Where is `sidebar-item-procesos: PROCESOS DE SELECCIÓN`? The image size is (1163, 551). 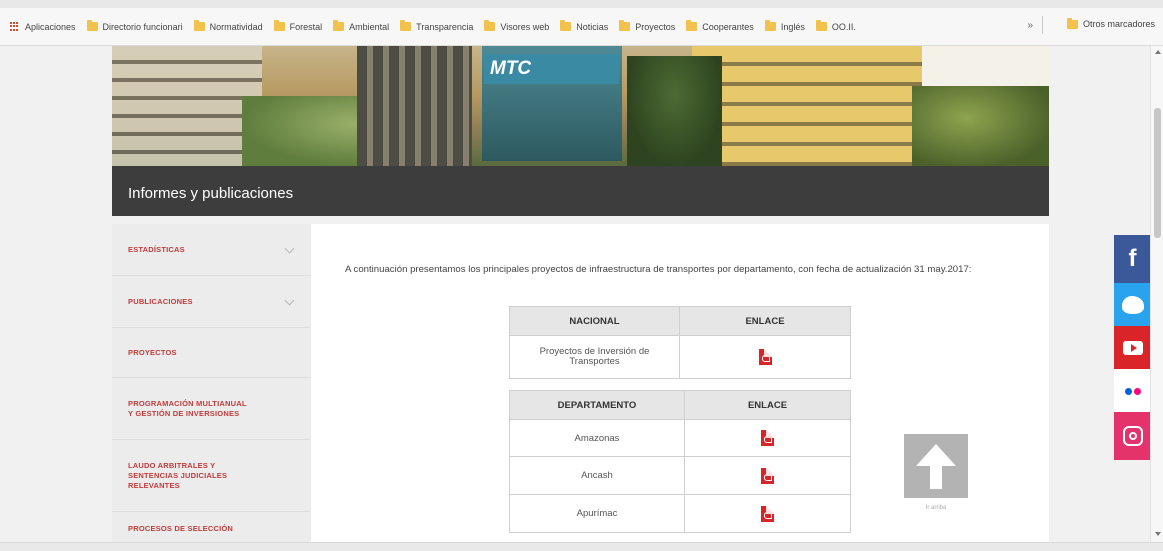 sidebar-item-procesos: PROCESOS DE SELECCIÓN is located at coordinates (211, 529).